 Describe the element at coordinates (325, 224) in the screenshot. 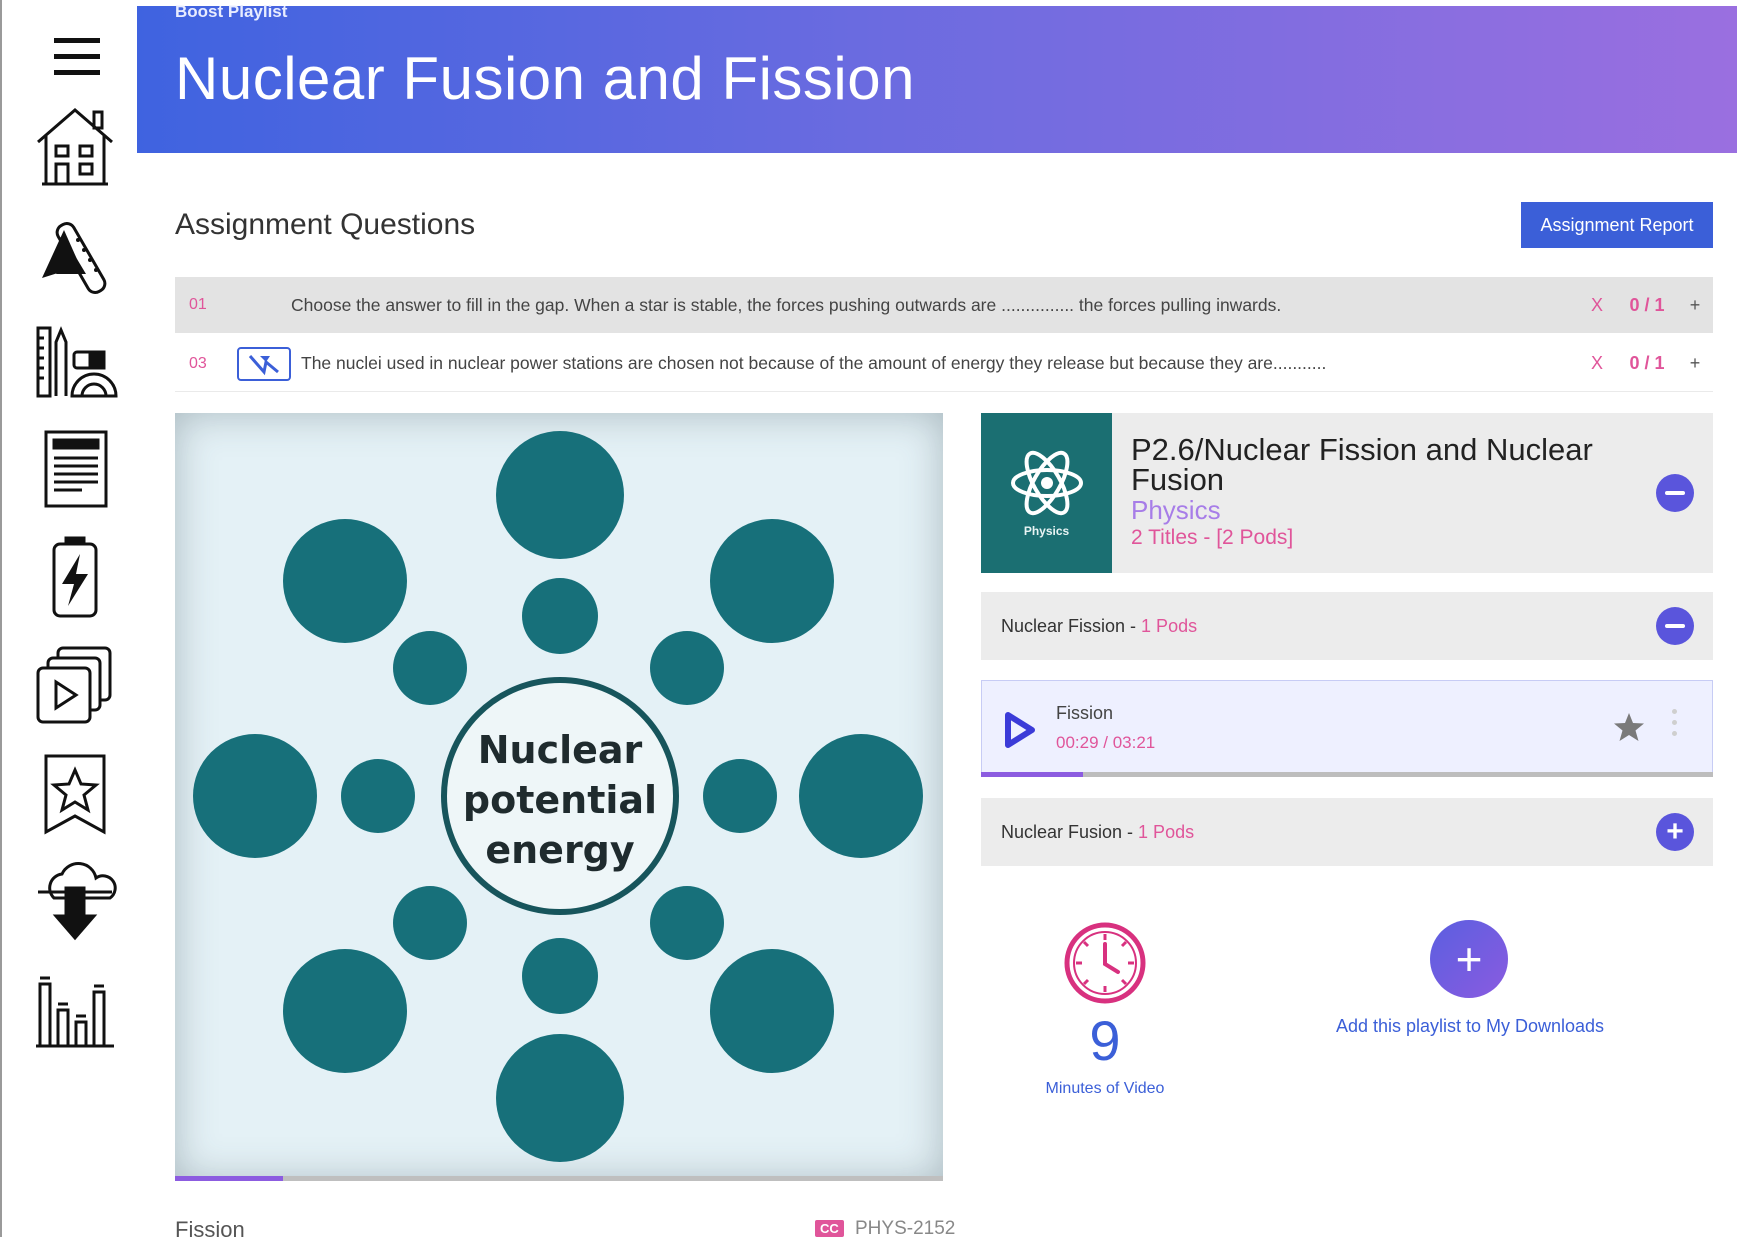

I see `assignment-title: Assignment Questions` at that location.